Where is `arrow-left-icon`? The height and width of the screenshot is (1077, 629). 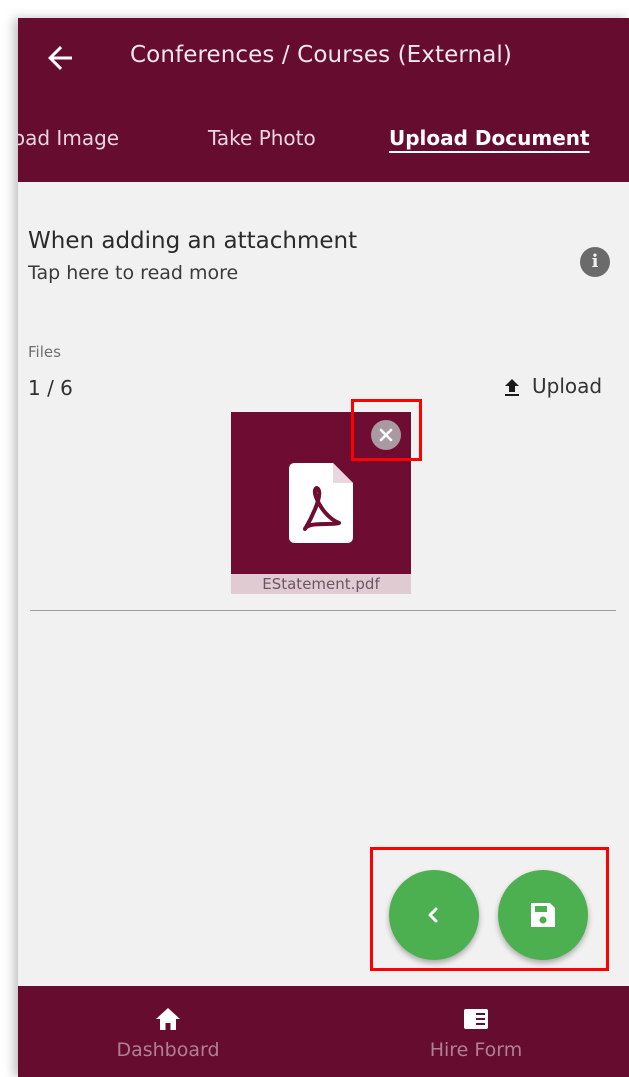
arrow-left-icon is located at coordinates (60, 58).